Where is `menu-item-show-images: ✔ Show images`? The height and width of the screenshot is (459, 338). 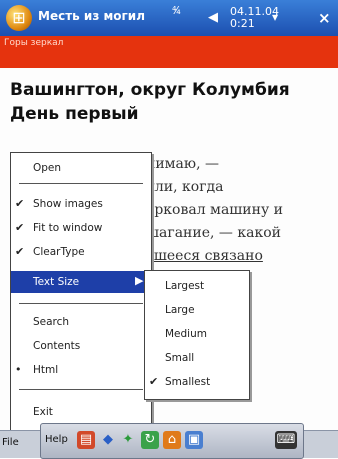
menu-item-show-images: ✔ Show images is located at coordinates (81, 204).